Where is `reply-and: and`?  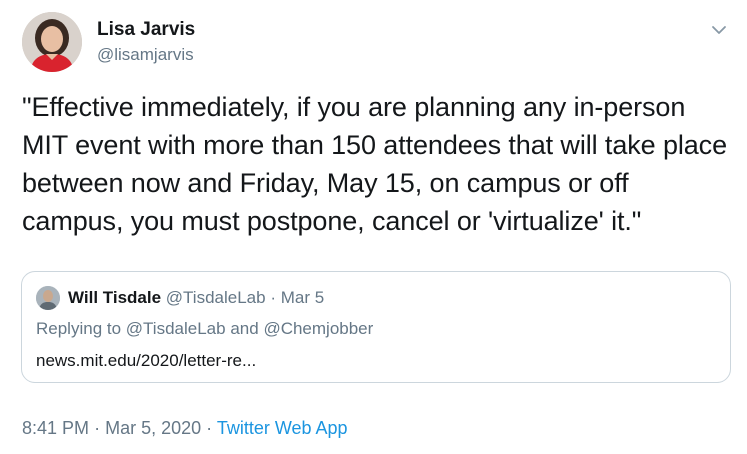 reply-and: and is located at coordinates (244, 328).